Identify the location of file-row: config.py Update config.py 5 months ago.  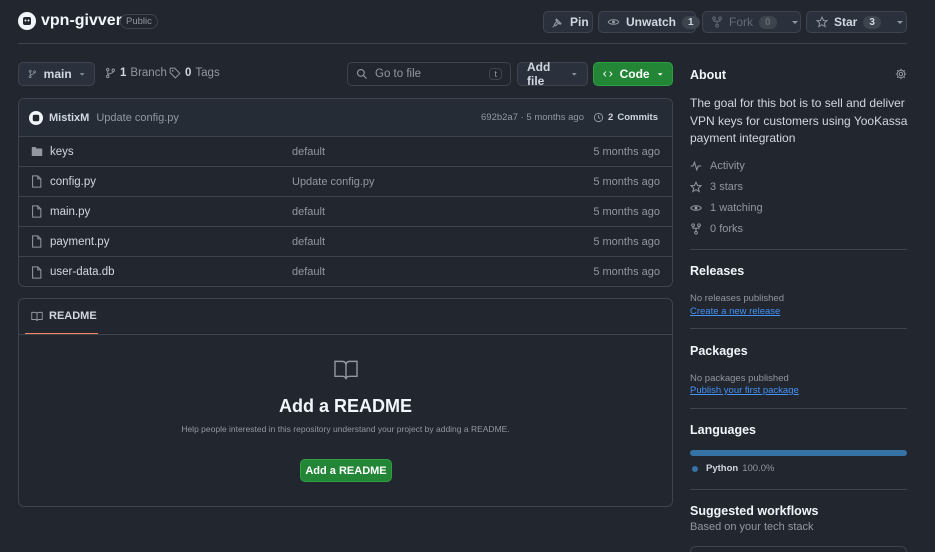
(345, 182).